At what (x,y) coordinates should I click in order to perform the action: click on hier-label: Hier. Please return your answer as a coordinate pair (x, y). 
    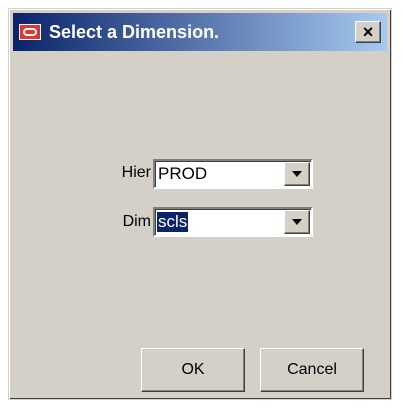
    Looking at the image, I should click on (136, 172).